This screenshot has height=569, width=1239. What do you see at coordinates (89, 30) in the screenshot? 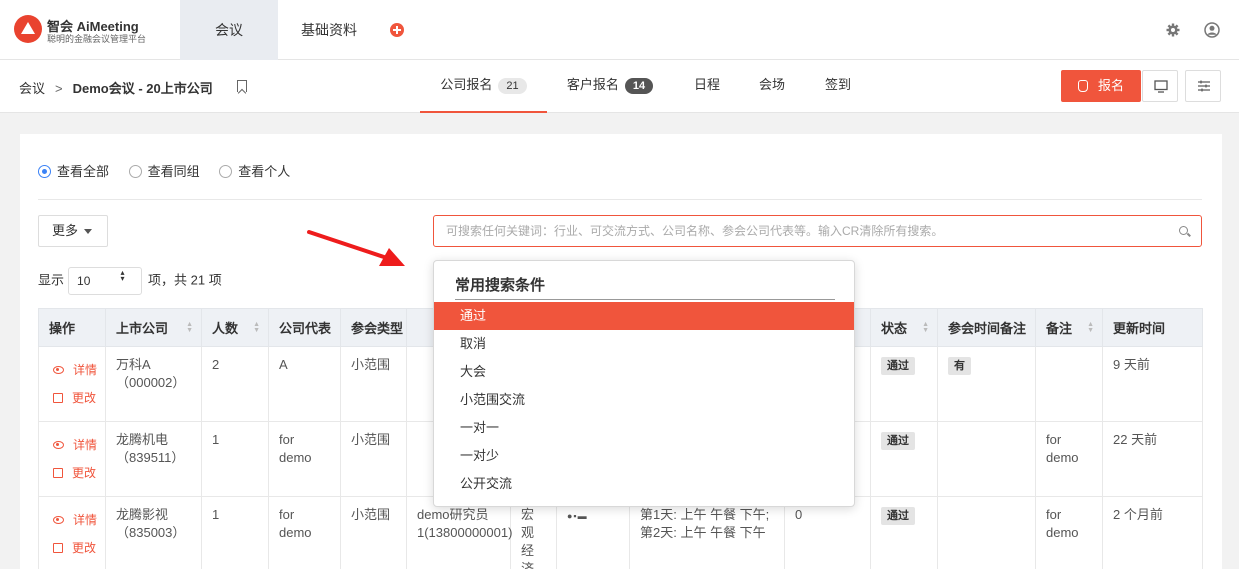
I see `brand-logo: 智会 AiMeeting 聪明的金融会议管理平台` at bounding box center [89, 30].